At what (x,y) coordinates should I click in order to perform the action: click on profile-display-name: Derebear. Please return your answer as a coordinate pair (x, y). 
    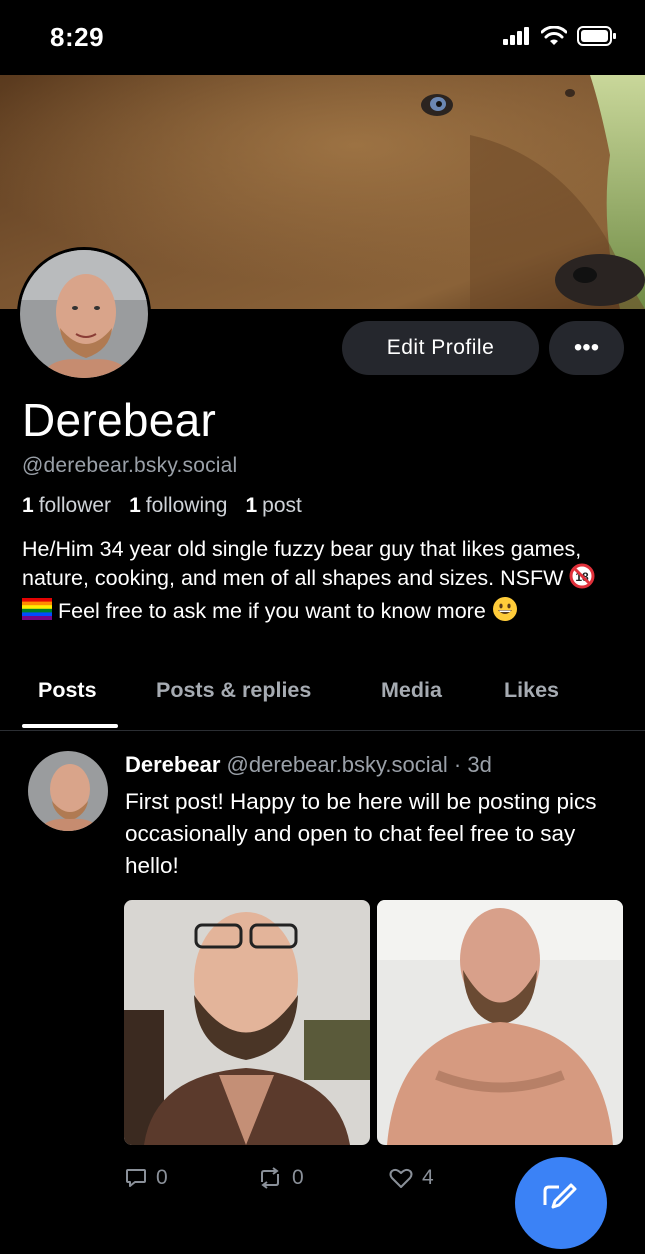
    Looking at the image, I should click on (119, 420).